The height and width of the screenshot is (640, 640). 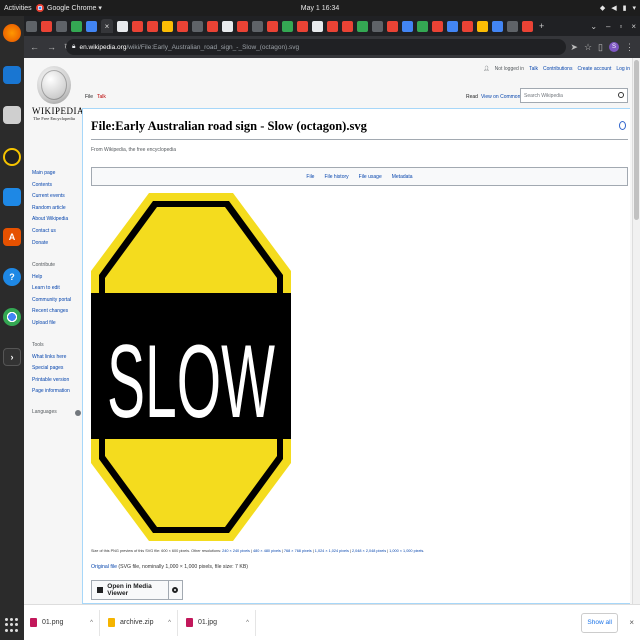 I want to click on filenav-metadata: Metadata, so click(x=402, y=177).